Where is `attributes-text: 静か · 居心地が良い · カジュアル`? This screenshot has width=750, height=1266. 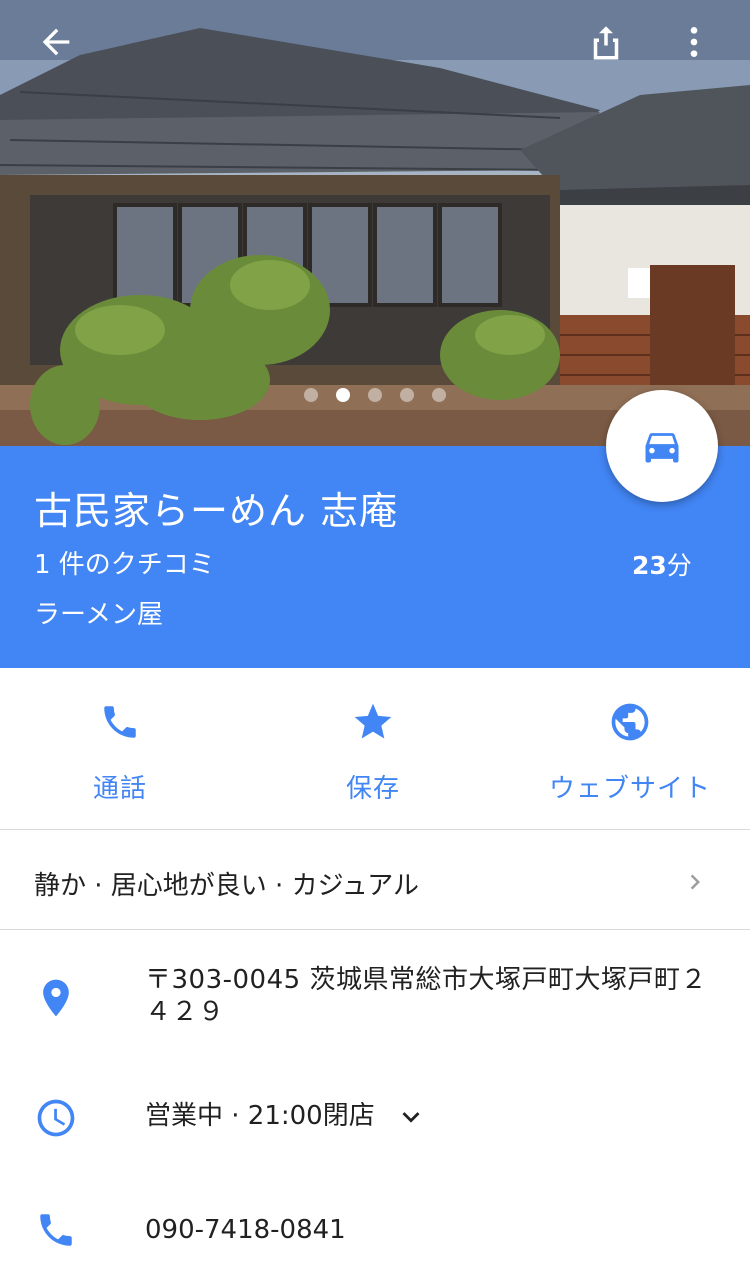 attributes-text: 静か · 居心地が良い · カジュアル is located at coordinates (226, 886).